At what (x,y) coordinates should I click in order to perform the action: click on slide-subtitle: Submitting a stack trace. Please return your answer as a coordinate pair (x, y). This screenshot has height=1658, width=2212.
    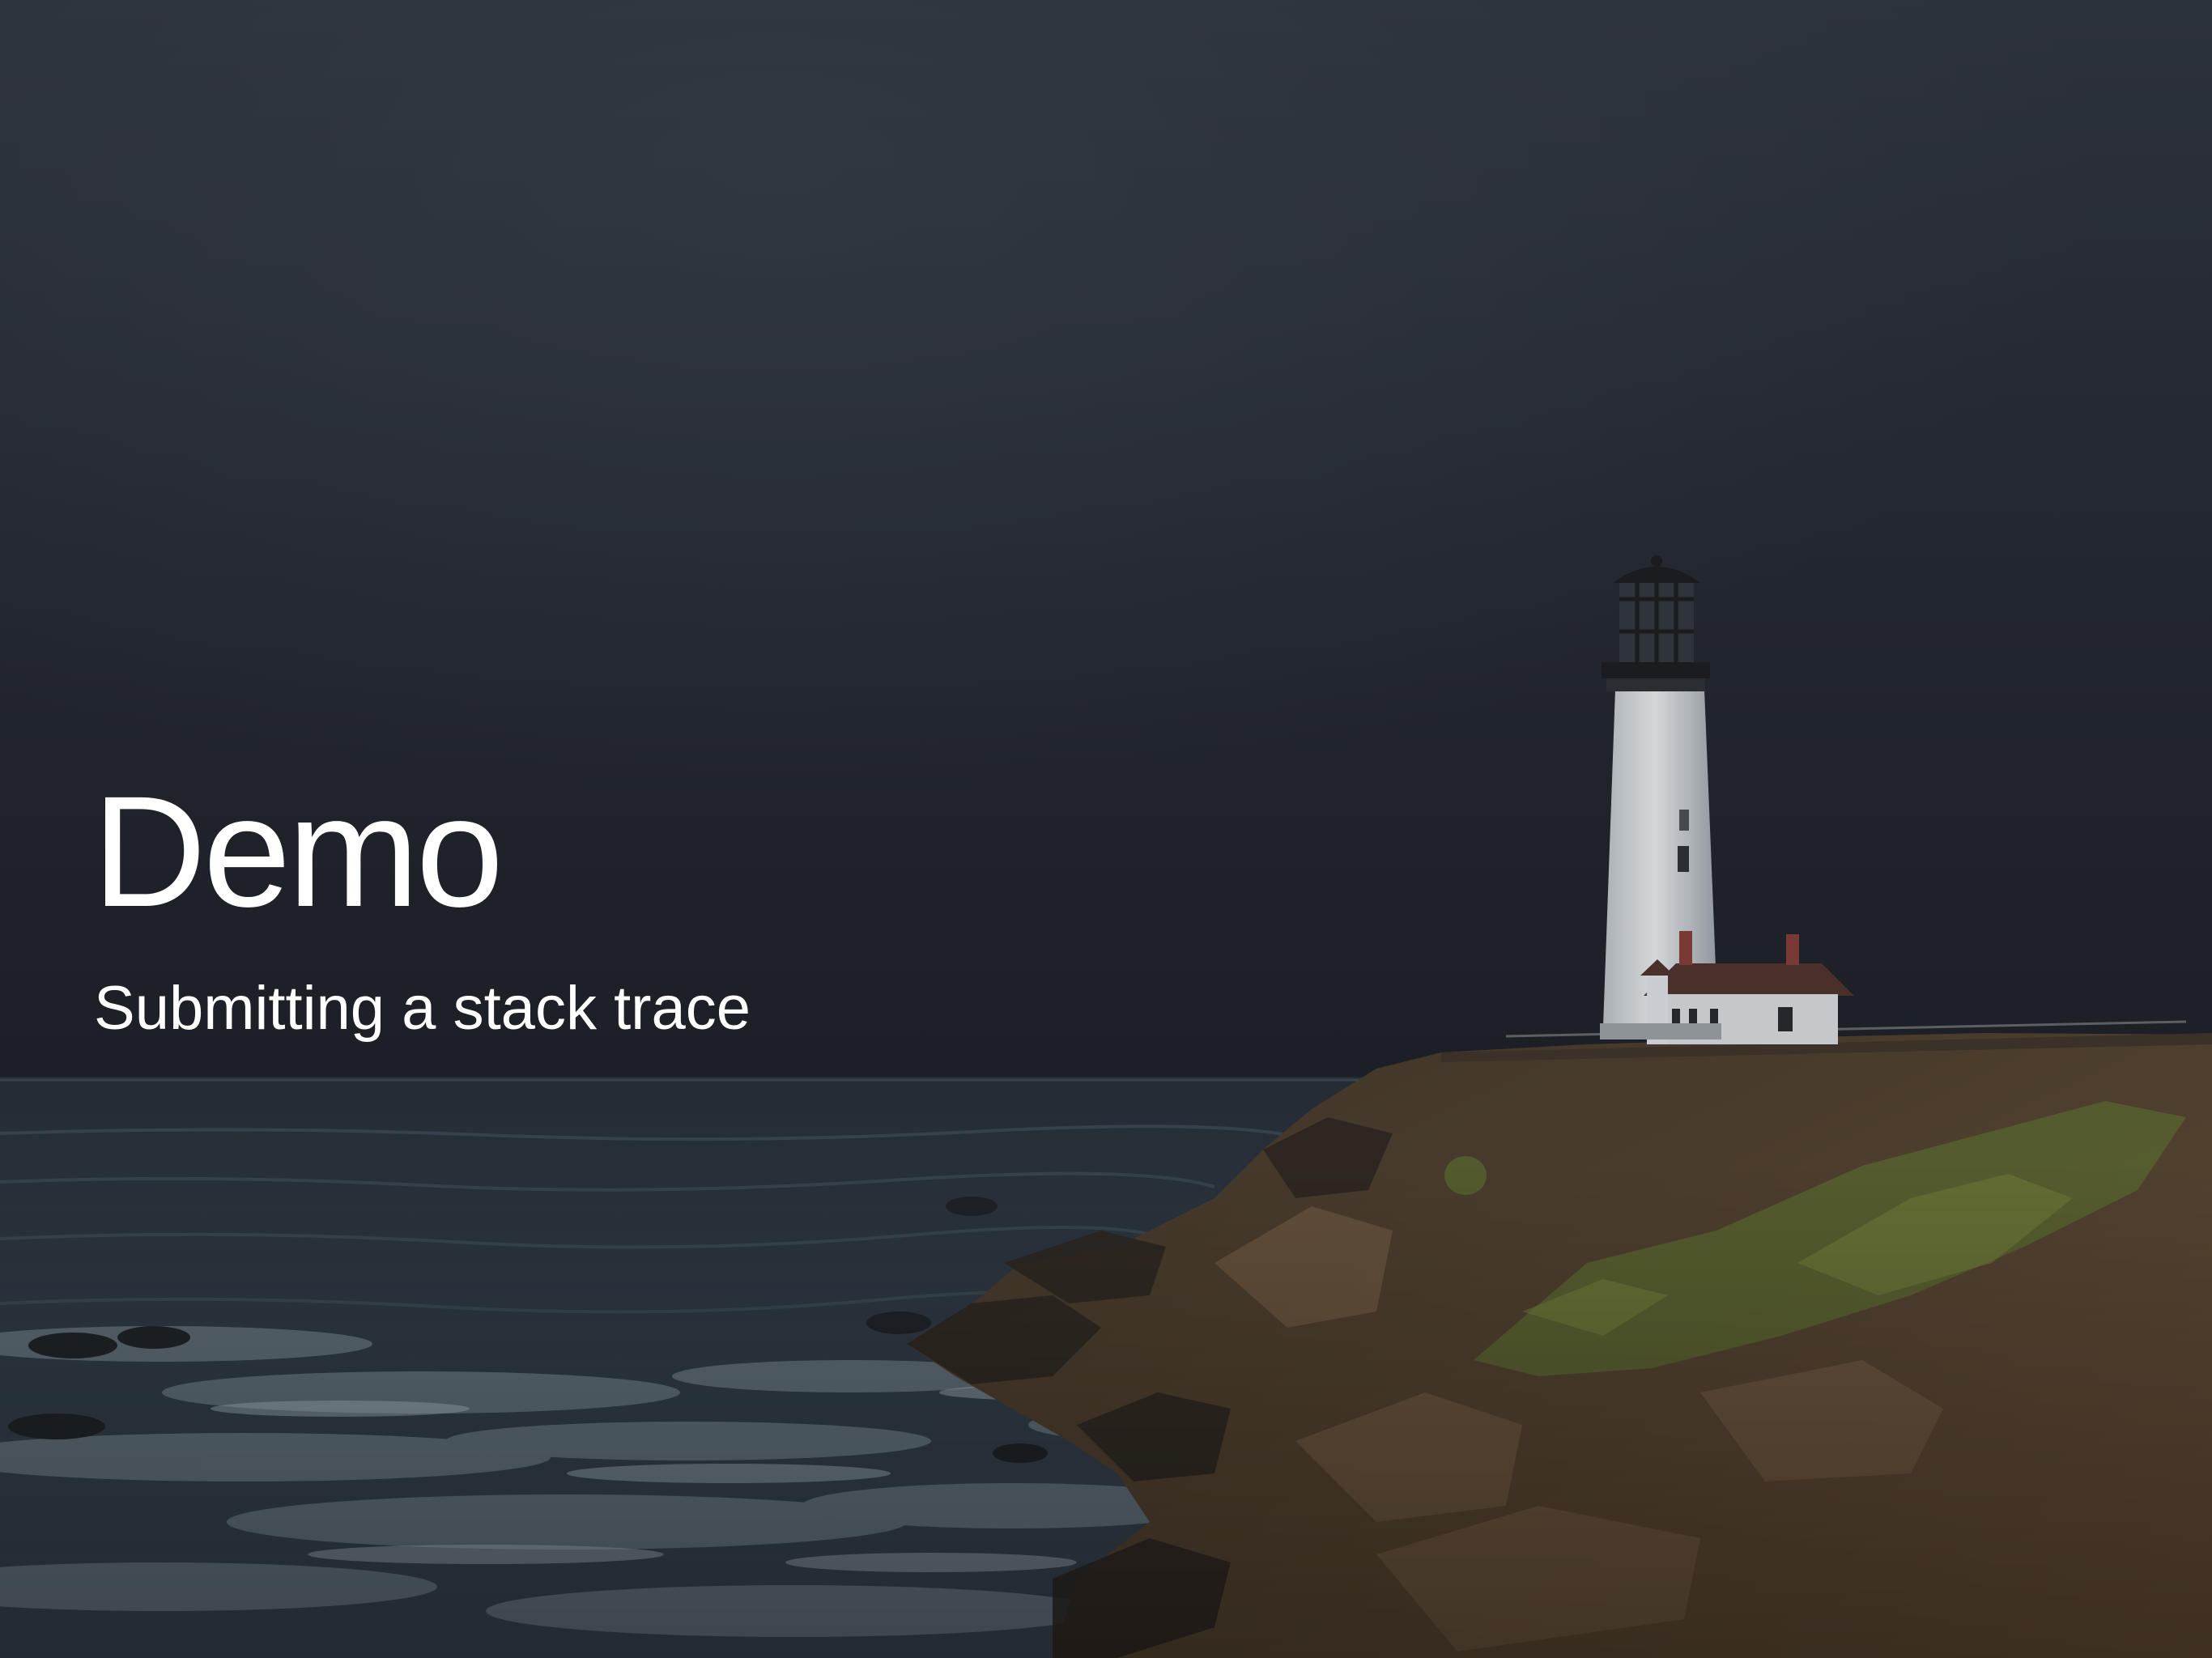
    Looking at the image, I should click on (422, 1008).